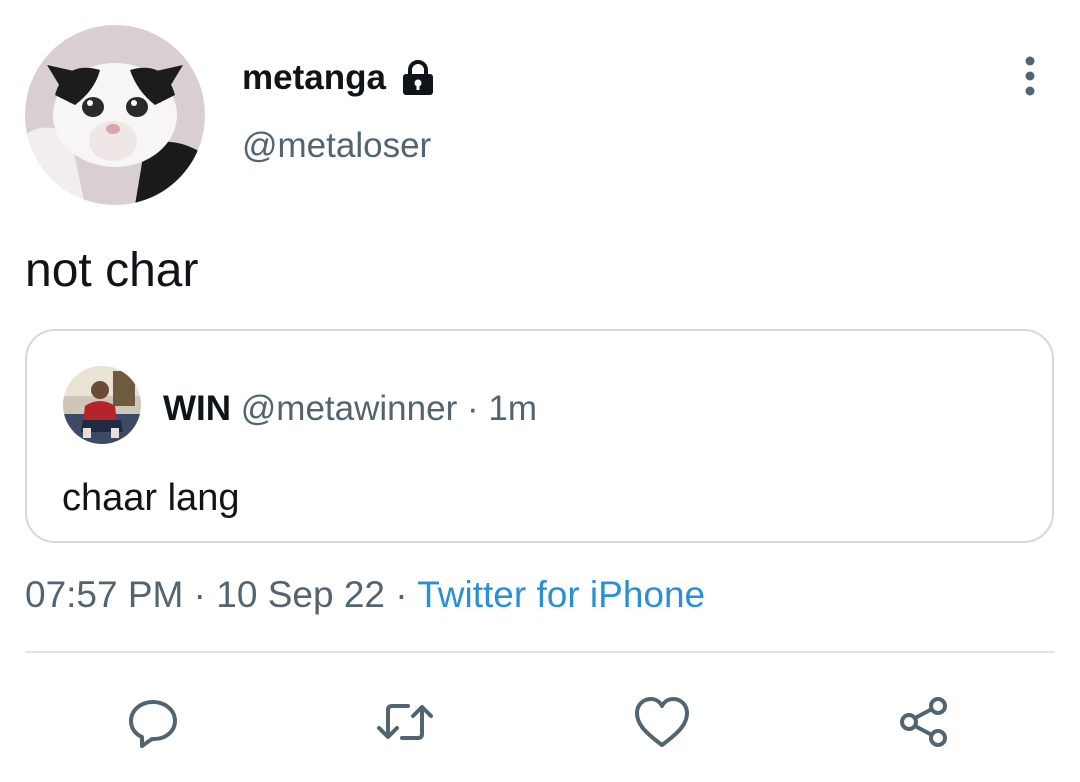 This screenshot has height=782, width=1080. I want to click on retweet-icon, so click(405, 722).